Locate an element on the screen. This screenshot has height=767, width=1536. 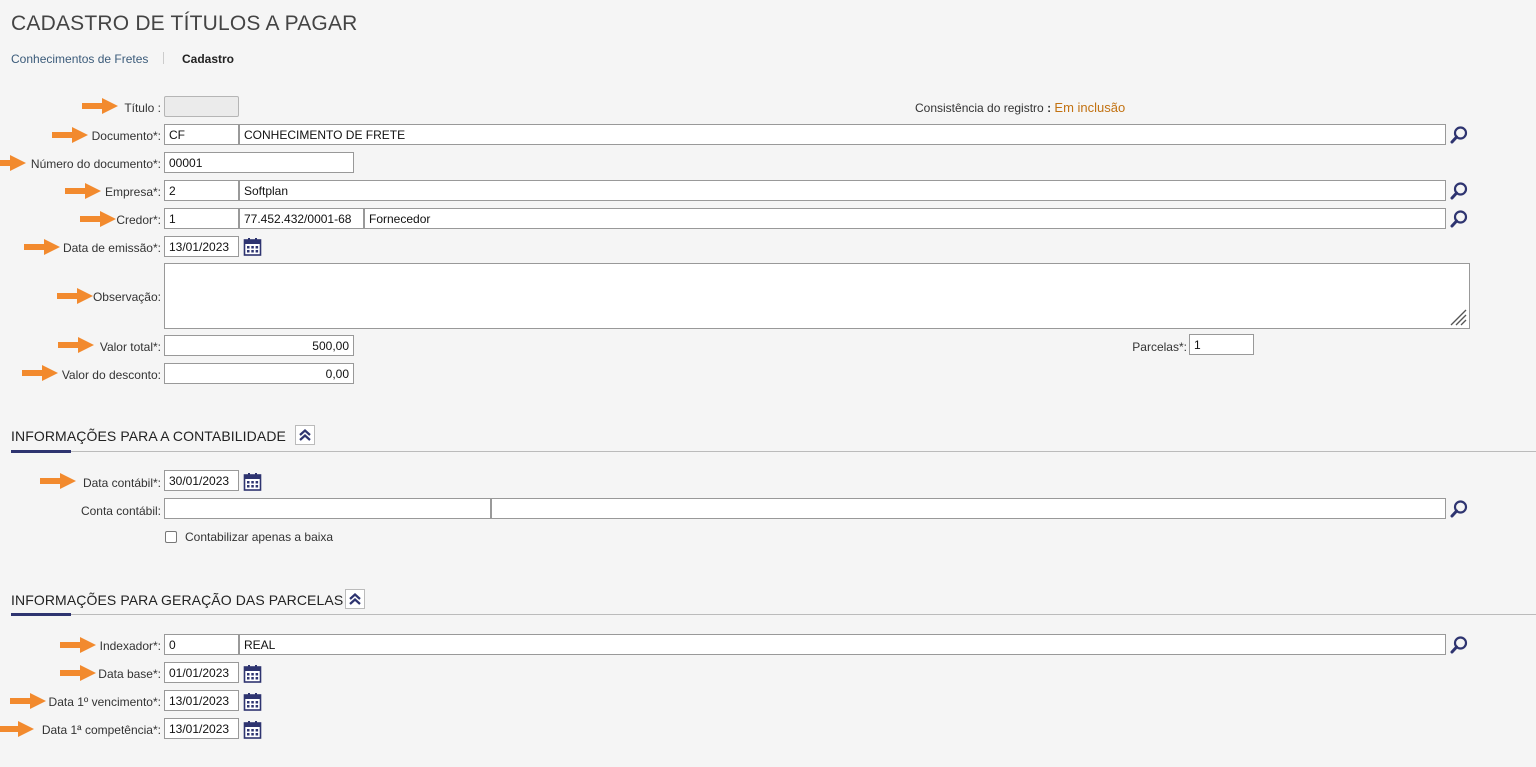
conta-contabil-description-input is located at coordinates (968, 508).